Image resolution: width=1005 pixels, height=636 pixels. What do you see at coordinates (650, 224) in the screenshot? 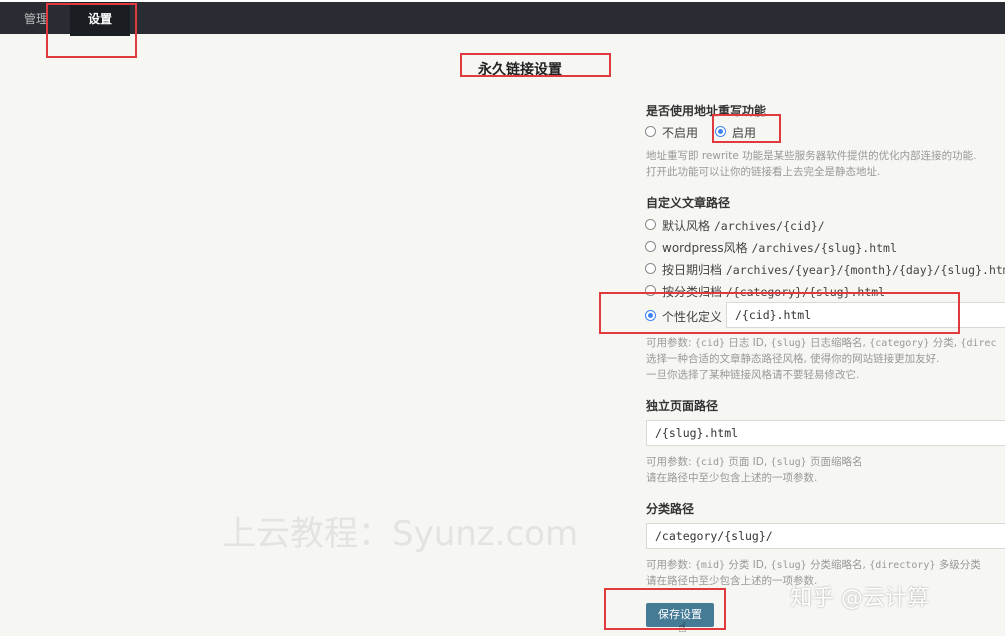
I see `post-path-default-radio` at bounding box center [650, 224].